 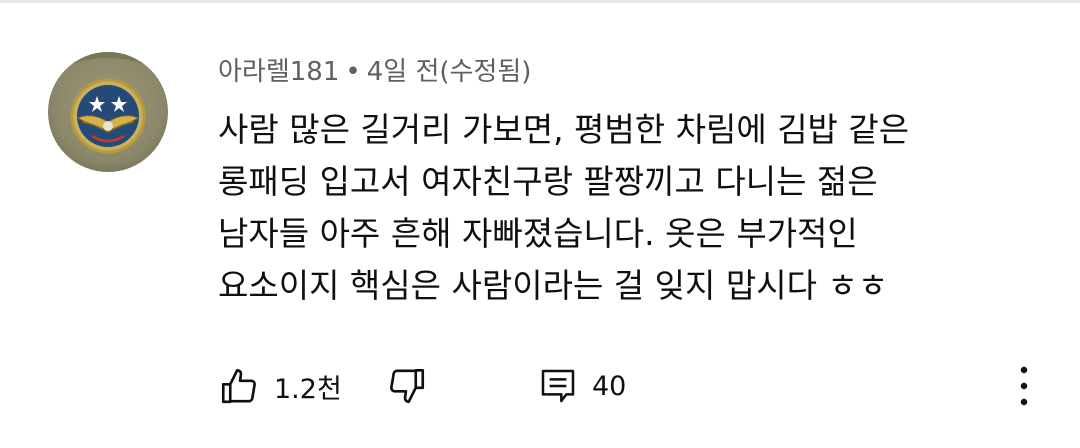 I want to click on comment-meta: 아라렐181 • 4일 전(수정됨), so click(x=374, y=72).